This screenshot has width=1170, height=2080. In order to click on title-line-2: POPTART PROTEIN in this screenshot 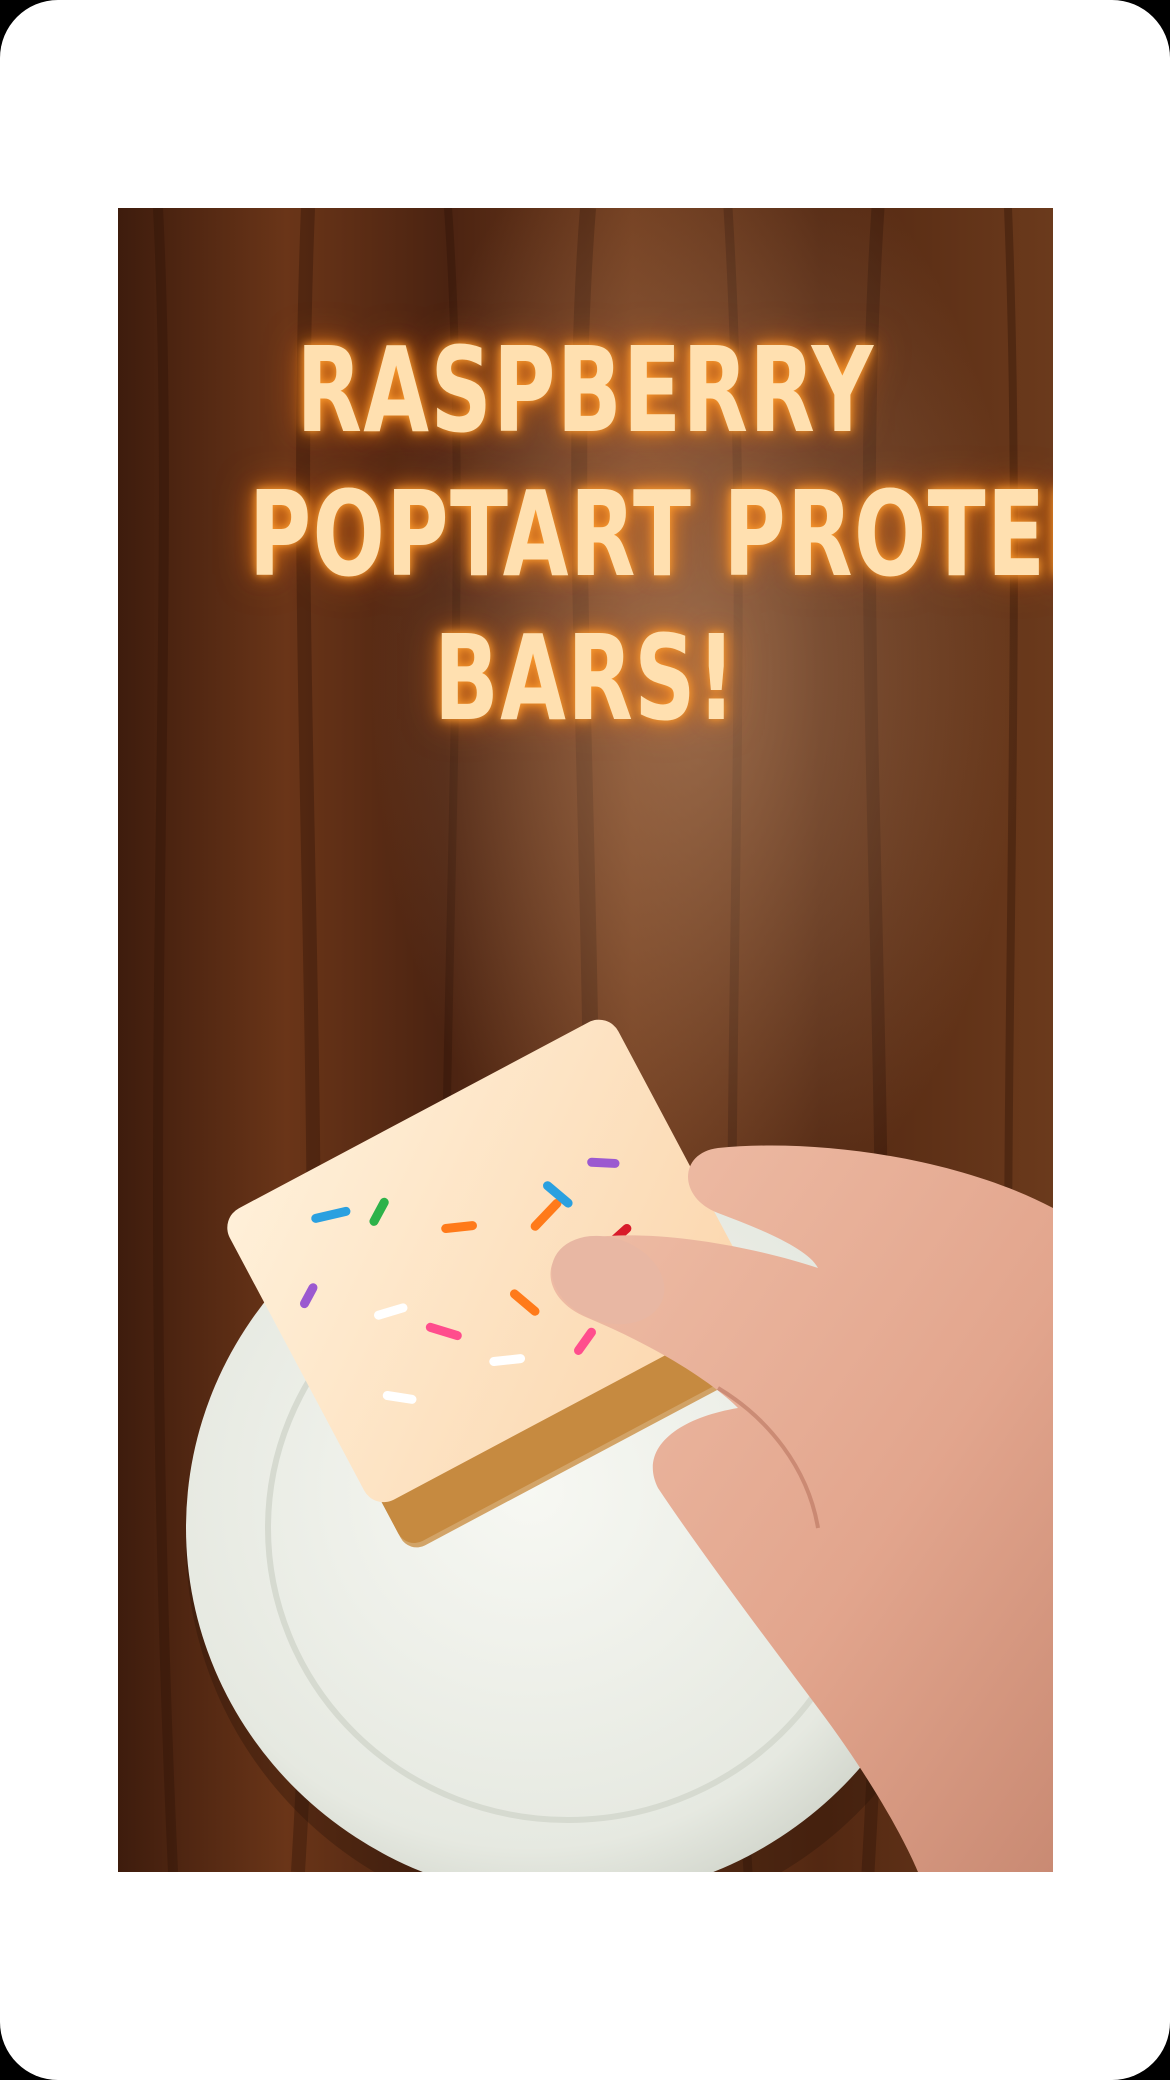, I will do `click(650, 534)`.